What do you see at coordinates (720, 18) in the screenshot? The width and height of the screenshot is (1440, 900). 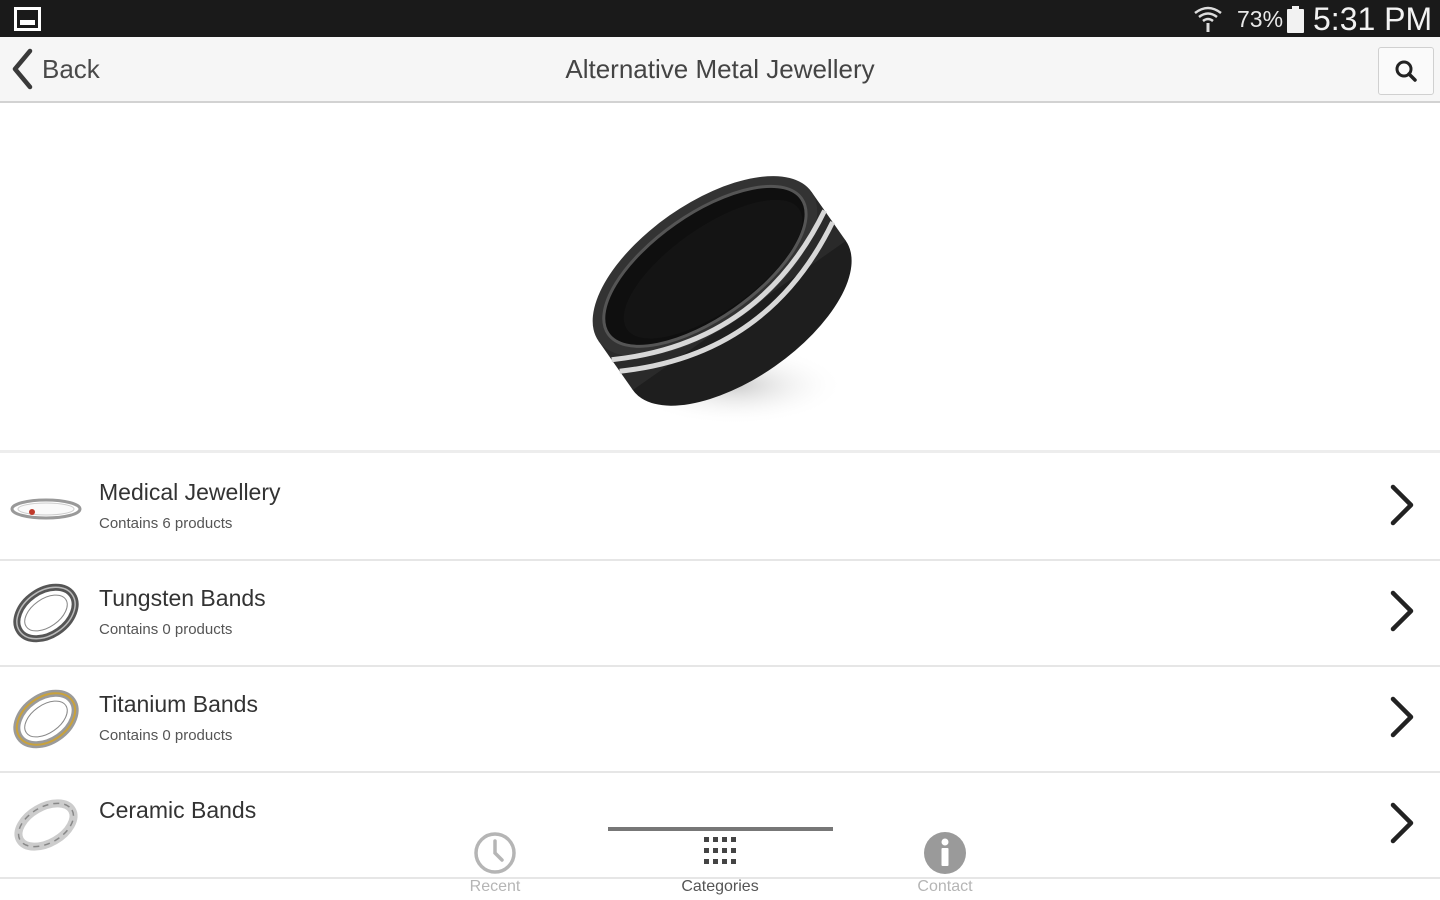 I see `status-bar: 73% 5:31 PM` at bounding box center [720, 18].